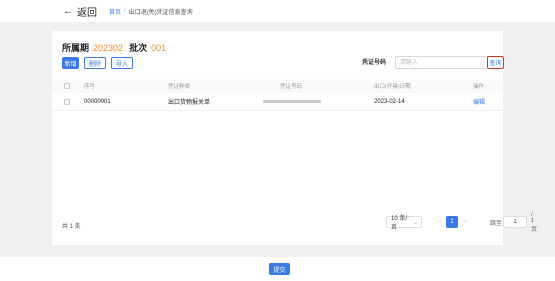 The width and height of the screenshot is (555, 281). What do you see at coordinates (441, 62) in the screenshot?
I see `voucher-number-input` at bounding box center [441, 62].